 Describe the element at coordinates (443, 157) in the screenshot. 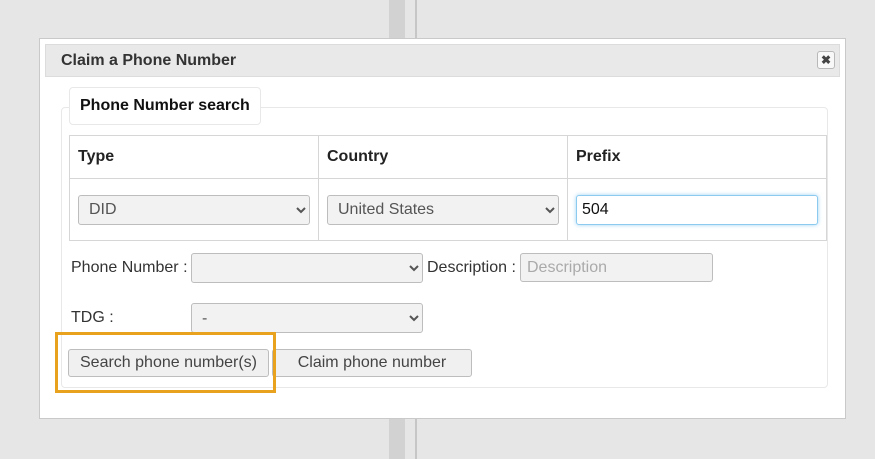

I see `column-header-country: Country` at that location.